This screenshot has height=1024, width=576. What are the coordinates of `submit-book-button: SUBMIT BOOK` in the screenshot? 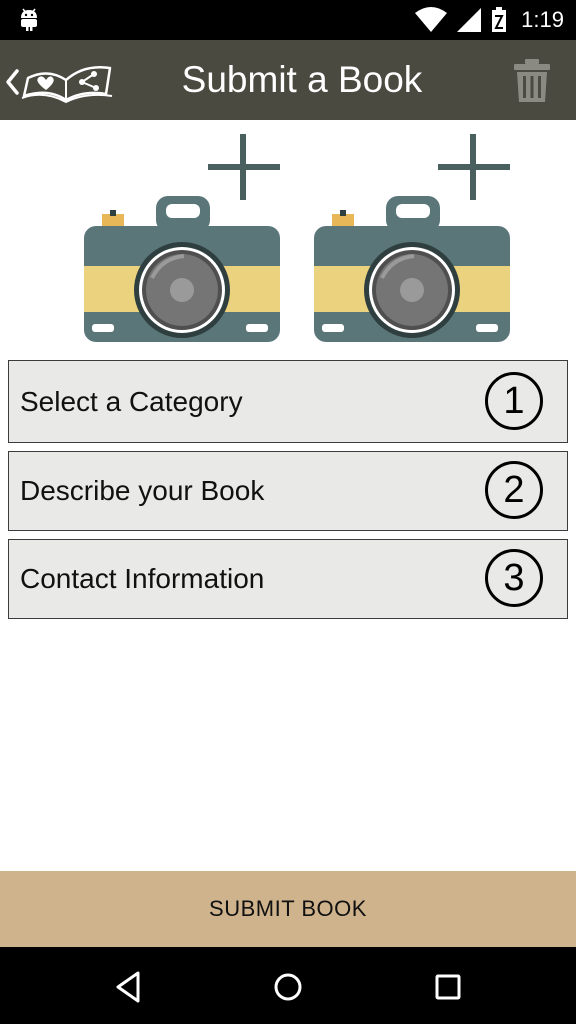 It's located at (288, 909).